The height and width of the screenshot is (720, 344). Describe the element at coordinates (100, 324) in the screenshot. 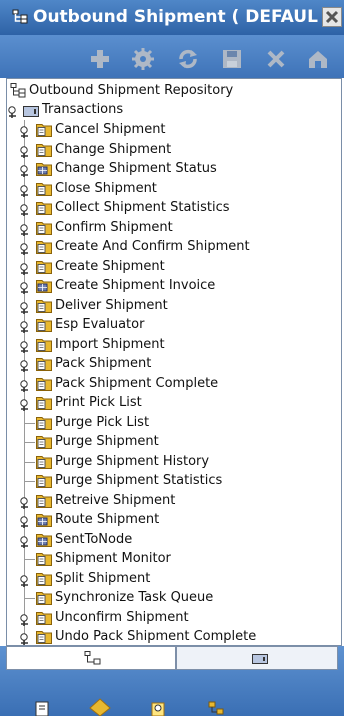

I see `tree-item-label: Esp Evaluator` at that location.